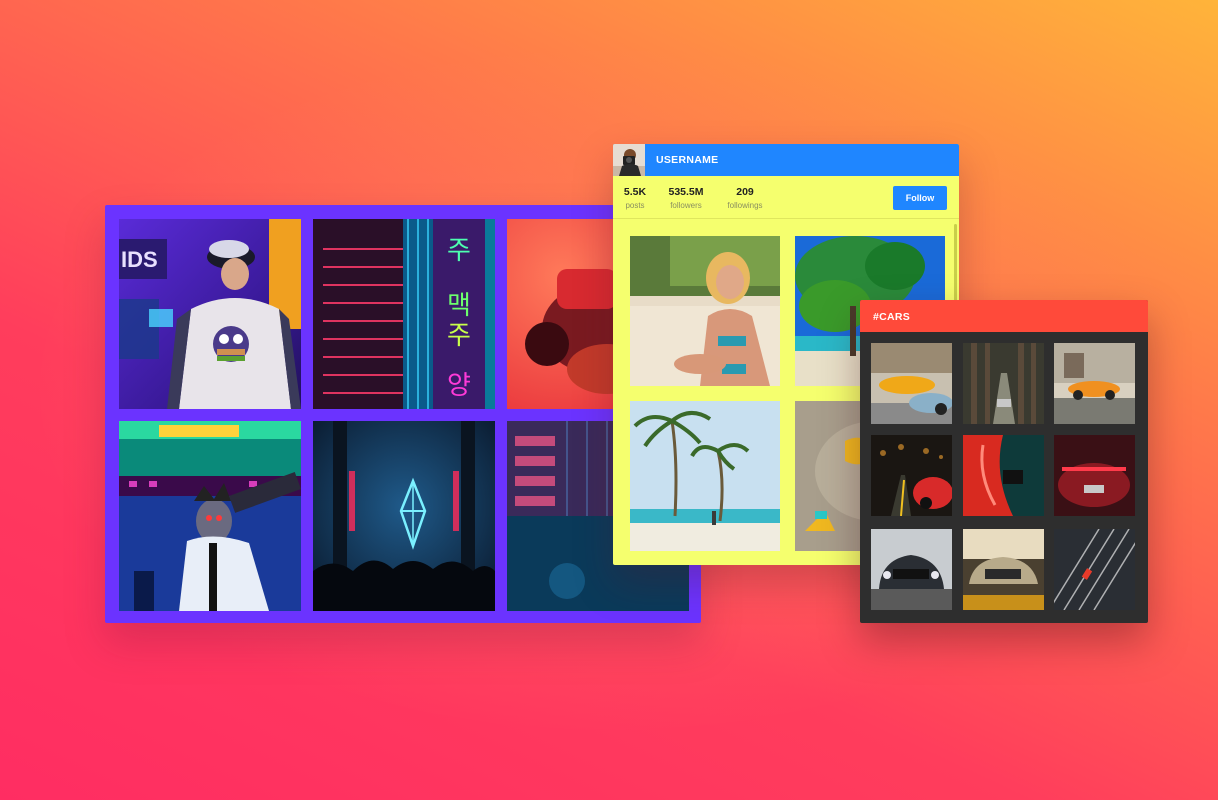  I want to click on stat-followers: 535.5M followers, so click(686, 198).